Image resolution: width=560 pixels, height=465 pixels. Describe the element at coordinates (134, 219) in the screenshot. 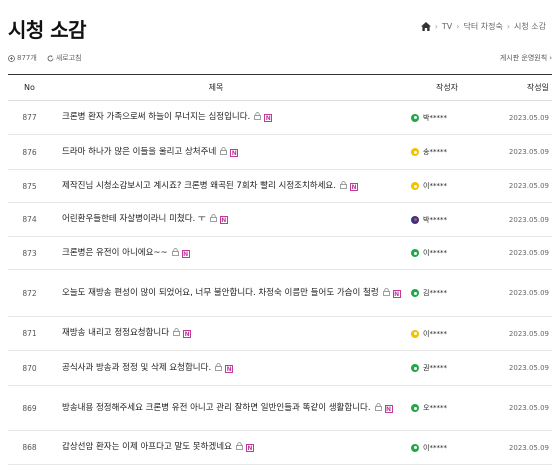

I see `post-title: 어린환우들한테 자살병이라니 미쳤다. ㅜ` at that location.